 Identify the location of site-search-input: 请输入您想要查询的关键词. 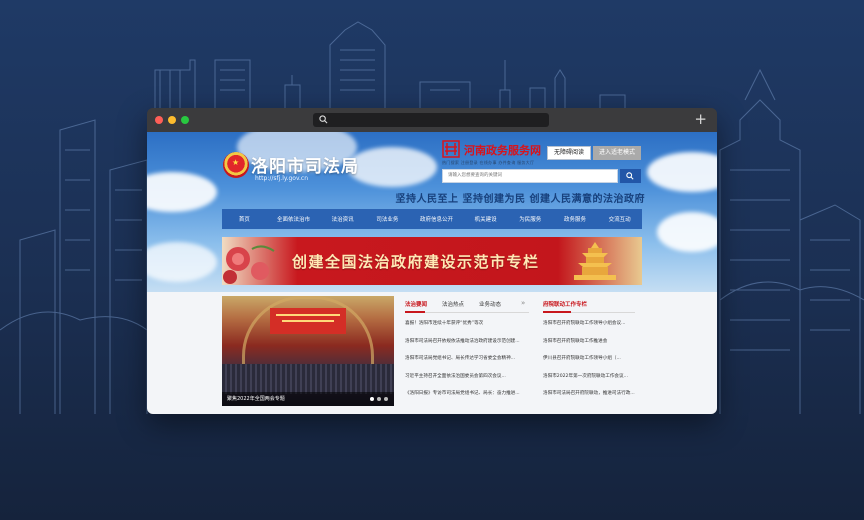
(530, 176).